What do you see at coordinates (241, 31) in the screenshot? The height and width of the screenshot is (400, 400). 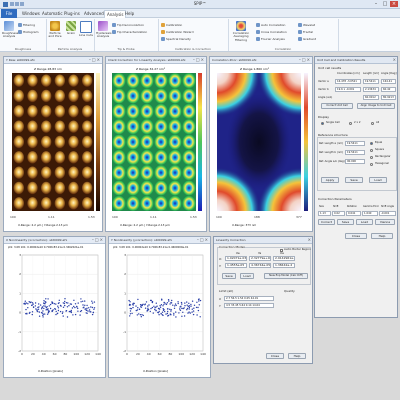 I see `correlation-button: Correlation Averaging Filtering` at bounding box center [241, 31].